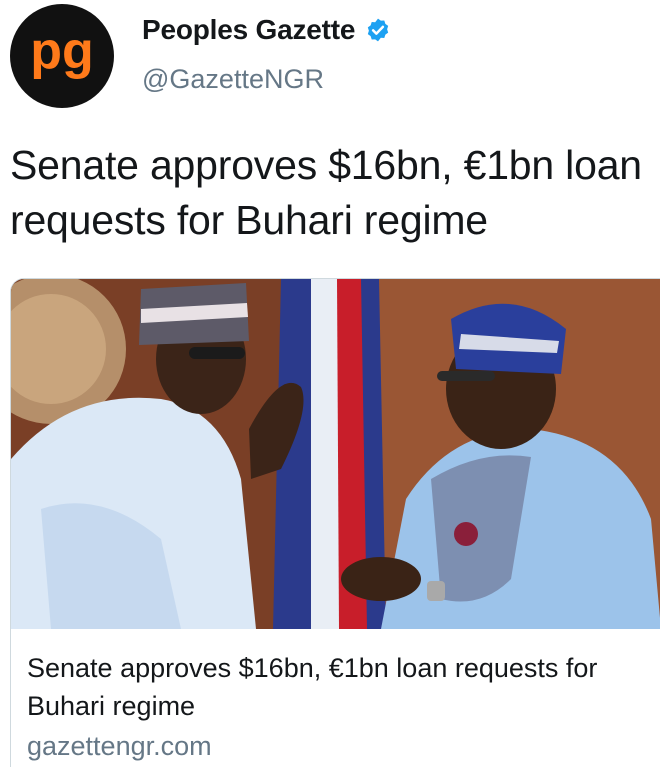 This screenshot has height=767, width=660. I want to click on svg-text: pg, so click(62, 53).